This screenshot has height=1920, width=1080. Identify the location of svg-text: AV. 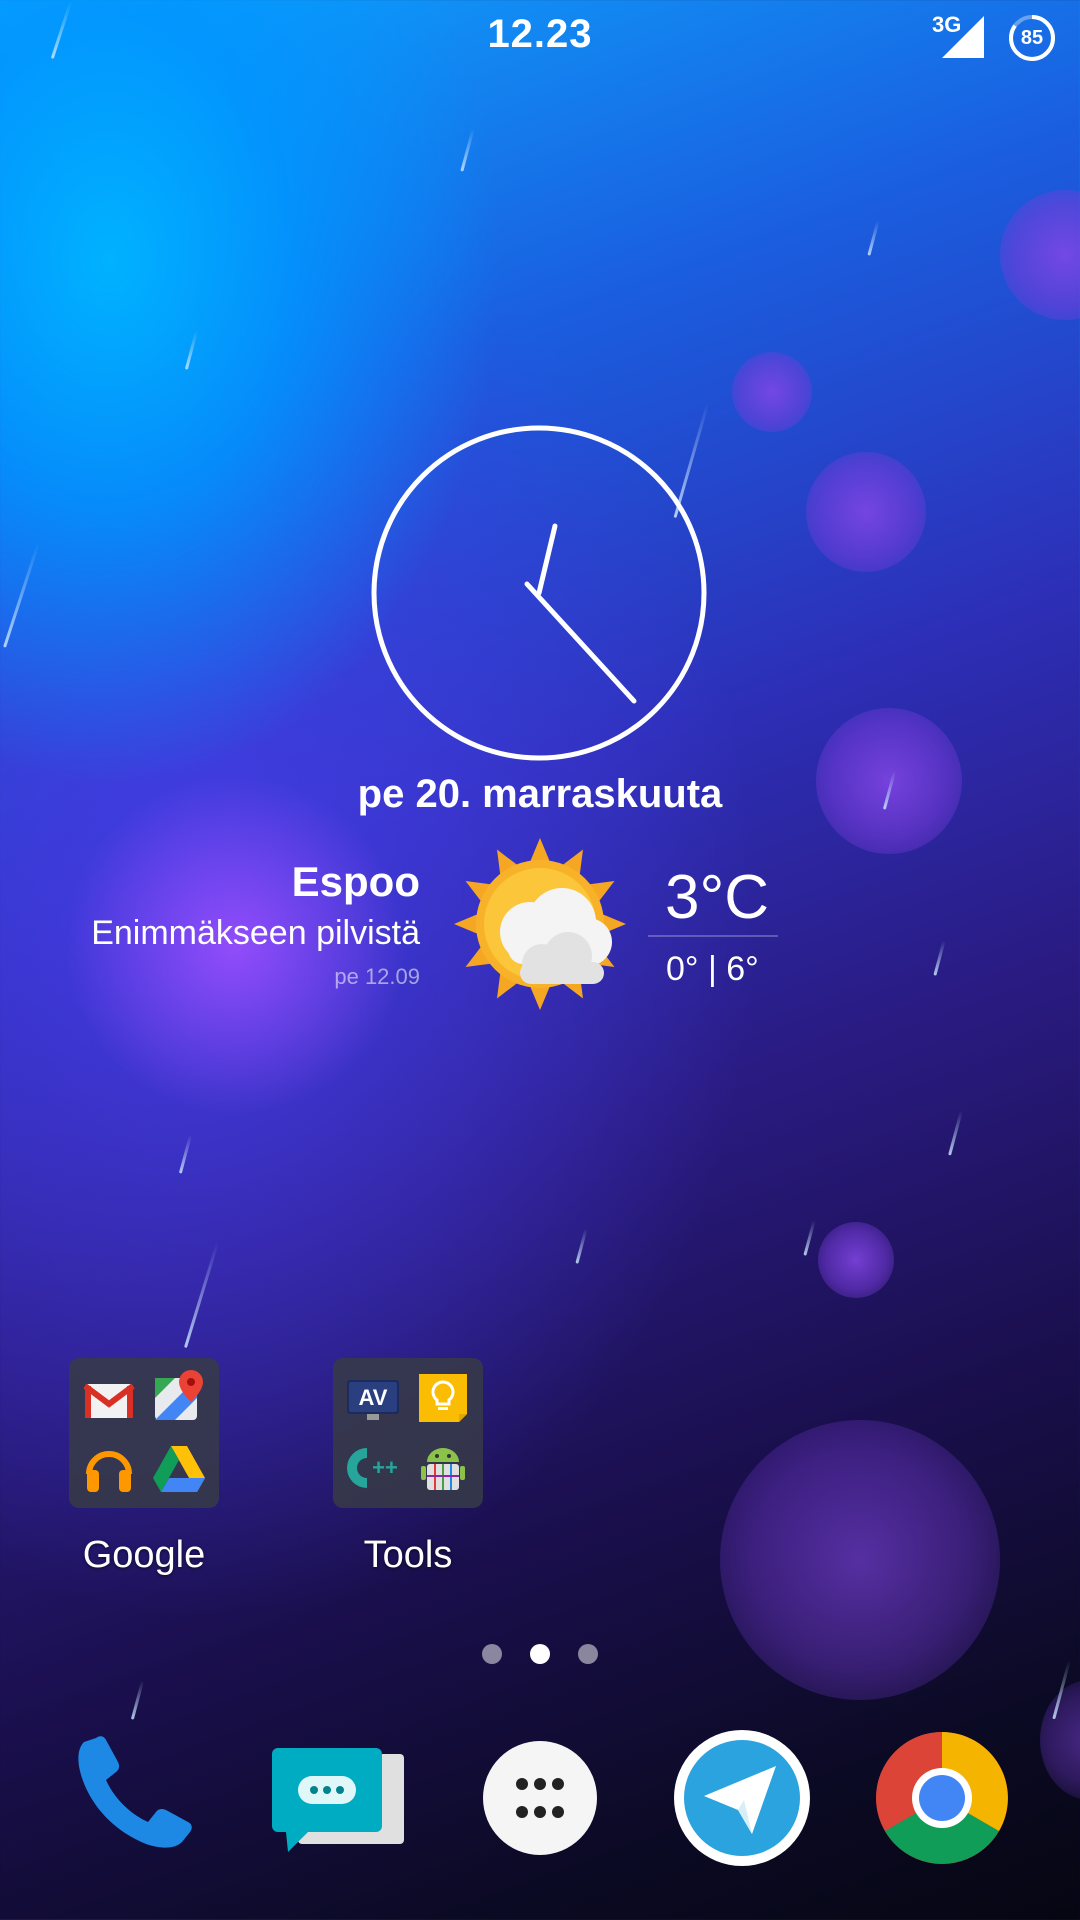
(373, 1397).